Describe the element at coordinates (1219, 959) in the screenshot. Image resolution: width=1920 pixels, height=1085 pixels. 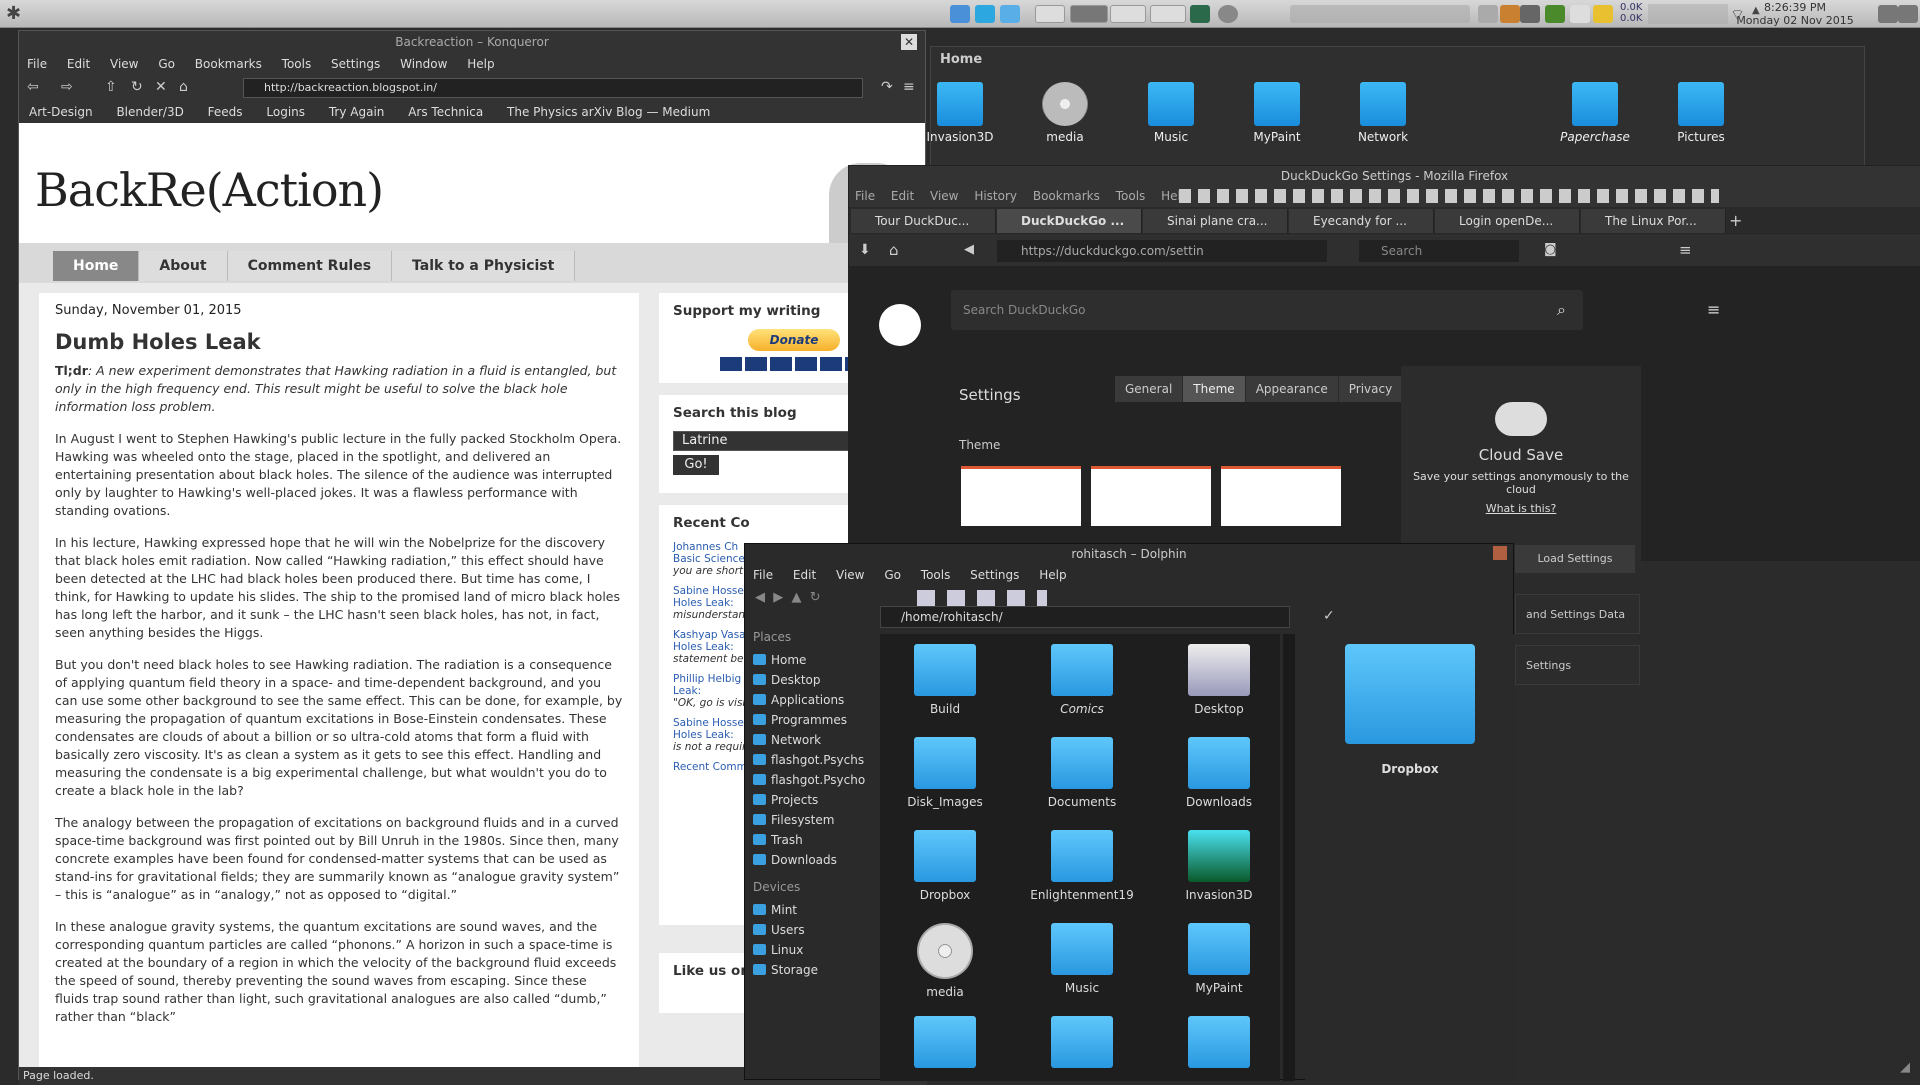
I see `file-item: MyPaint` at that location.